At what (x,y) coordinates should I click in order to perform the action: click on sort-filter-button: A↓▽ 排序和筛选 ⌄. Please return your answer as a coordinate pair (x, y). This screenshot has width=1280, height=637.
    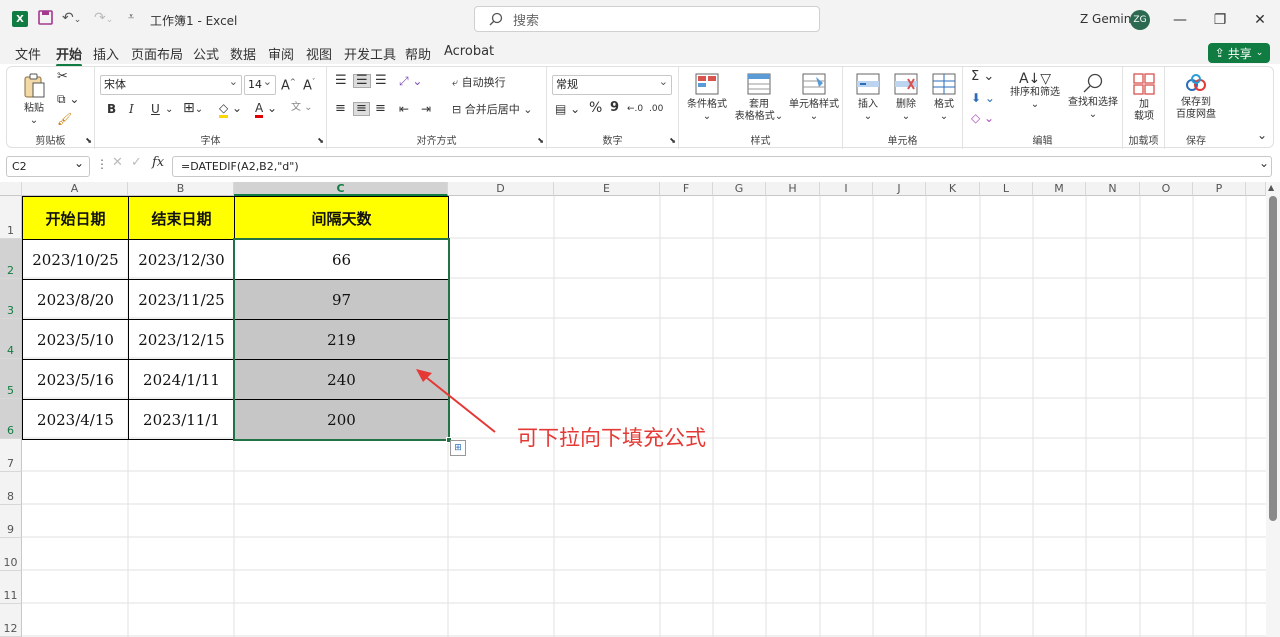
    Looking at the image, I should click on (1035, 91).